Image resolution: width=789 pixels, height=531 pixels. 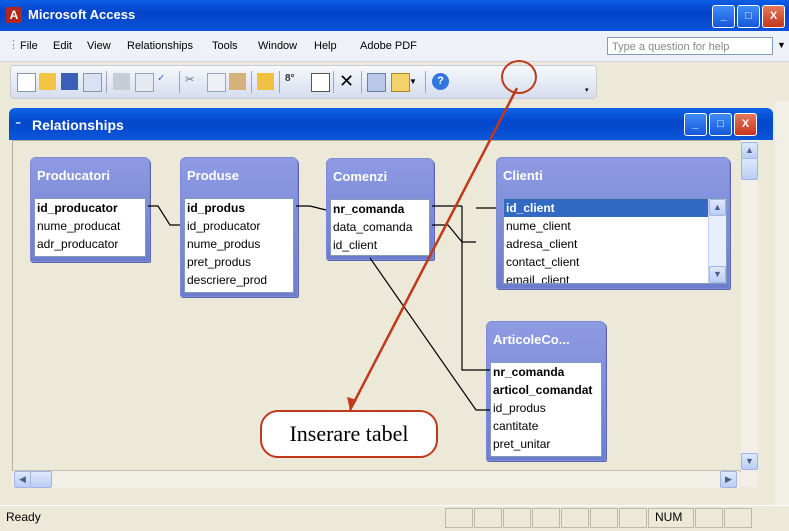 What do you see at coordinates (311, 208) in the screenshot?
I see `rel-produs-line` at bounding box center [311, 208].